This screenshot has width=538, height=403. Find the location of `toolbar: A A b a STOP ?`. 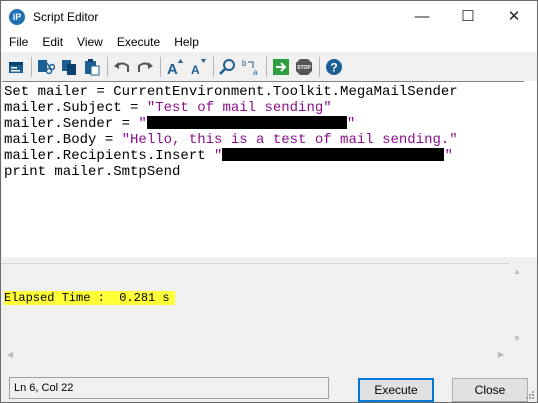

toolbar: A A b a STOP ? is located at coordinates (269, 66).